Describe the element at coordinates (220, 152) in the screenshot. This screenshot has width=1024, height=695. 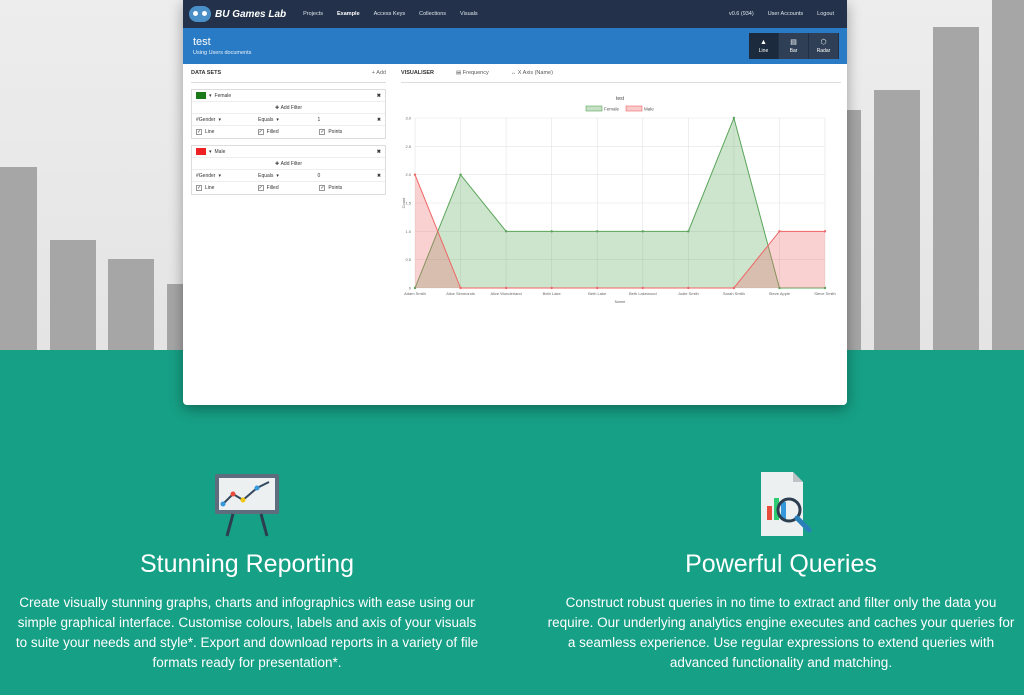
I see `dataset-name: Male` at that location.